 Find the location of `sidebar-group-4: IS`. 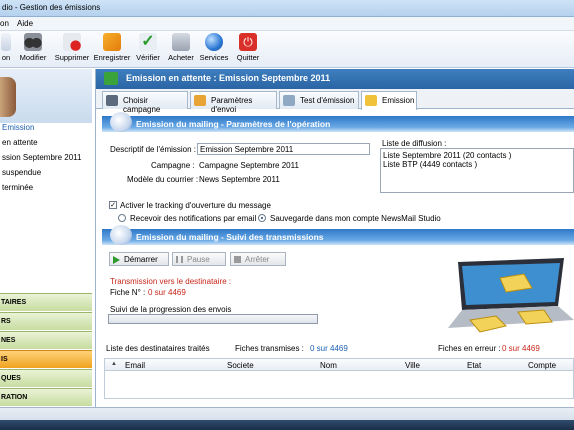

sidebar-group-4: IS is located at coordinates (46, 359).